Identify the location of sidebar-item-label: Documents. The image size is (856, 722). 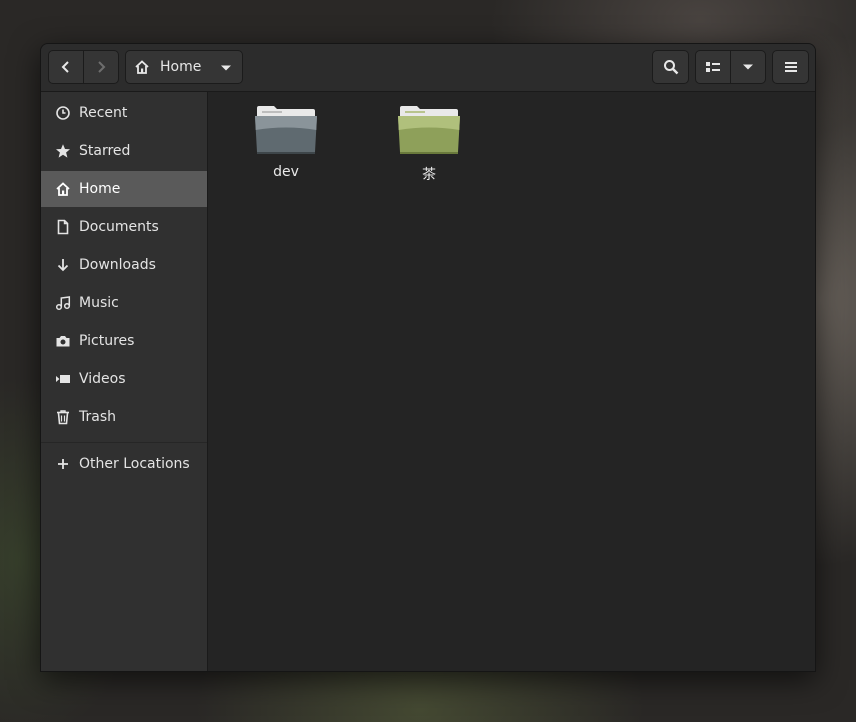
(119, 227).